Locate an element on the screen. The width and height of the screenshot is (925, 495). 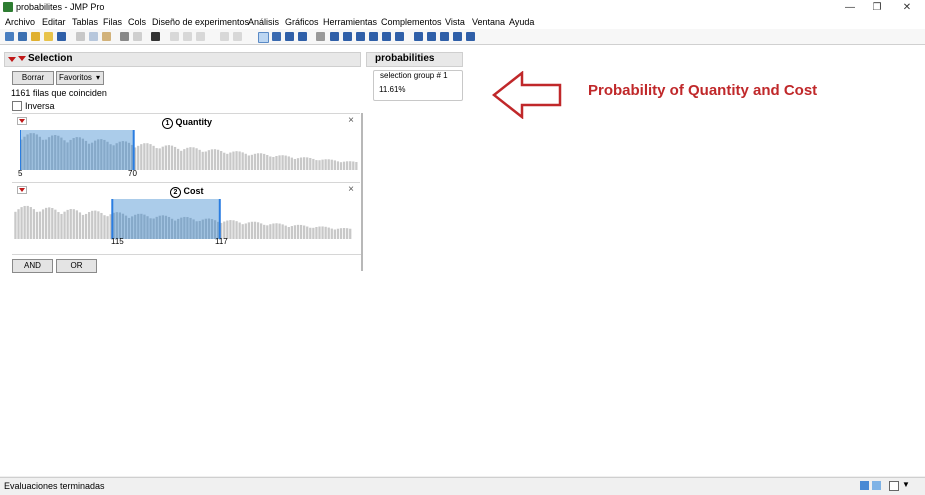
layout-icon is located at coordinates (200, 36).